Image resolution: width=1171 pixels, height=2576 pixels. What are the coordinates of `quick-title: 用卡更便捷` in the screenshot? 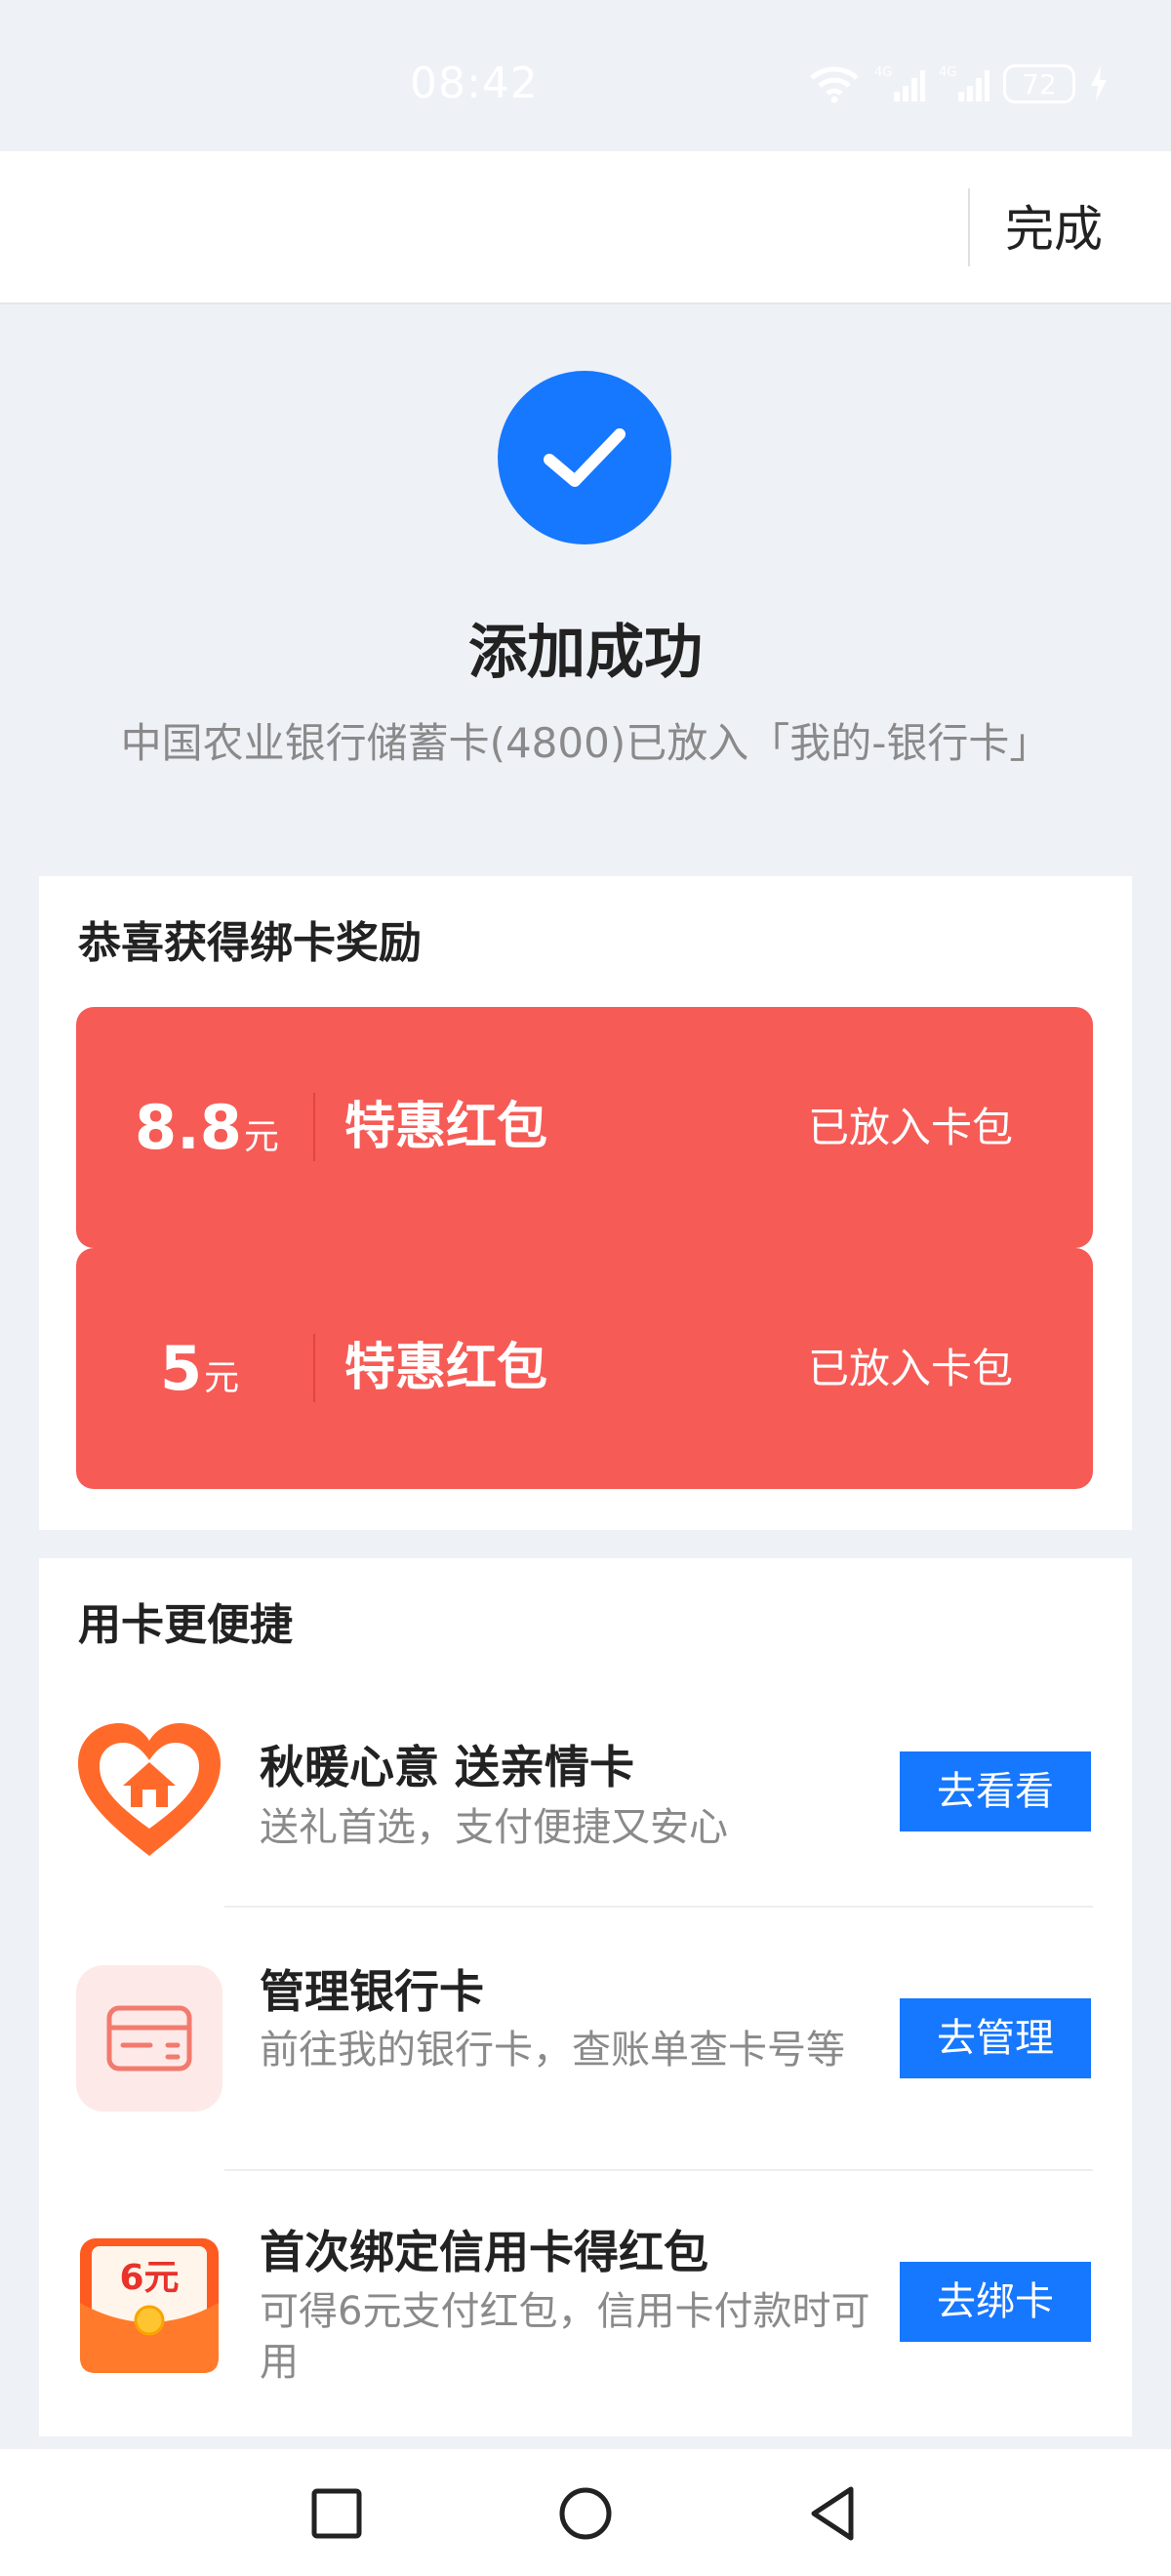 It's located at (185, 1625).